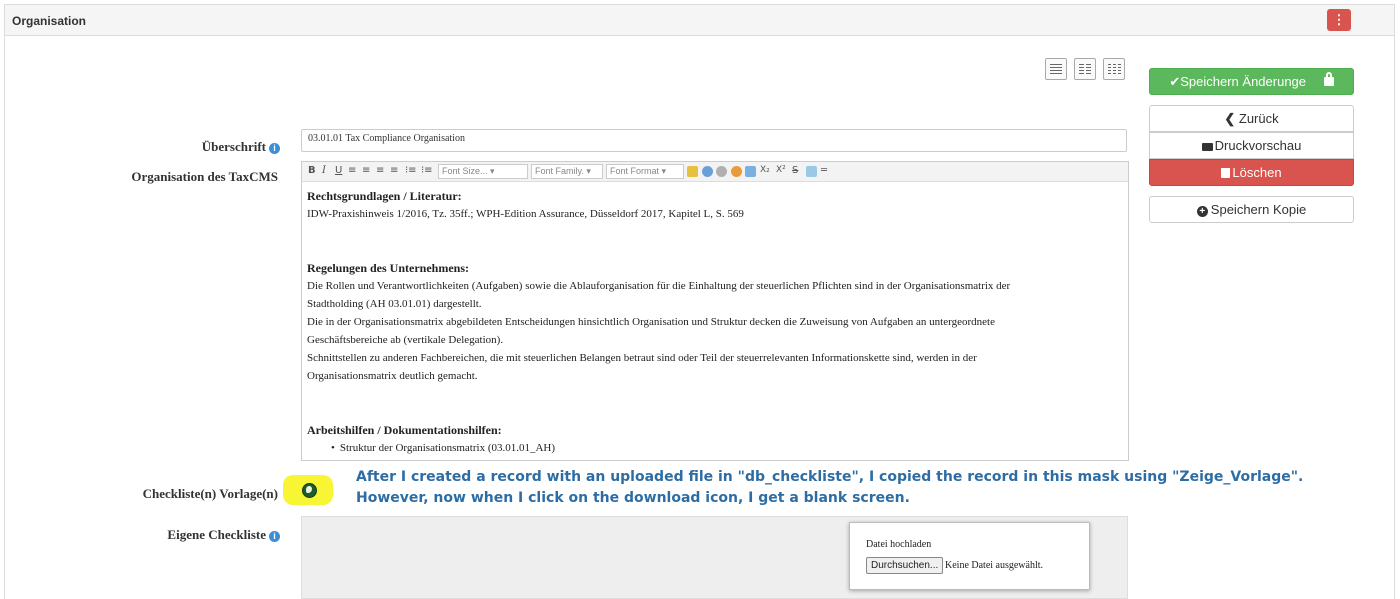 Image resolution: width=1400 pixels, height=599 pixels. I want to click on kebab-menu-icon: ⋮, so click(1339, 20).